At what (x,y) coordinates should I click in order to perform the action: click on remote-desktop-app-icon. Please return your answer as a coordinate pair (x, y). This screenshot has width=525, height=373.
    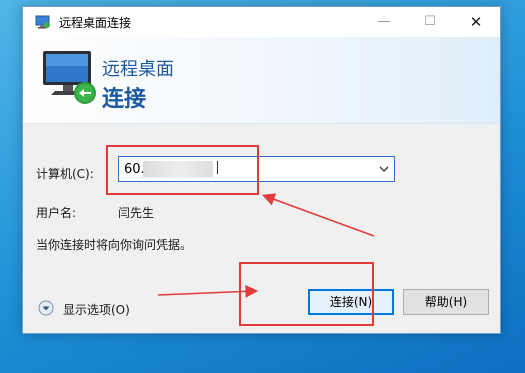
    Looking at the image, I should click on (42, 22).